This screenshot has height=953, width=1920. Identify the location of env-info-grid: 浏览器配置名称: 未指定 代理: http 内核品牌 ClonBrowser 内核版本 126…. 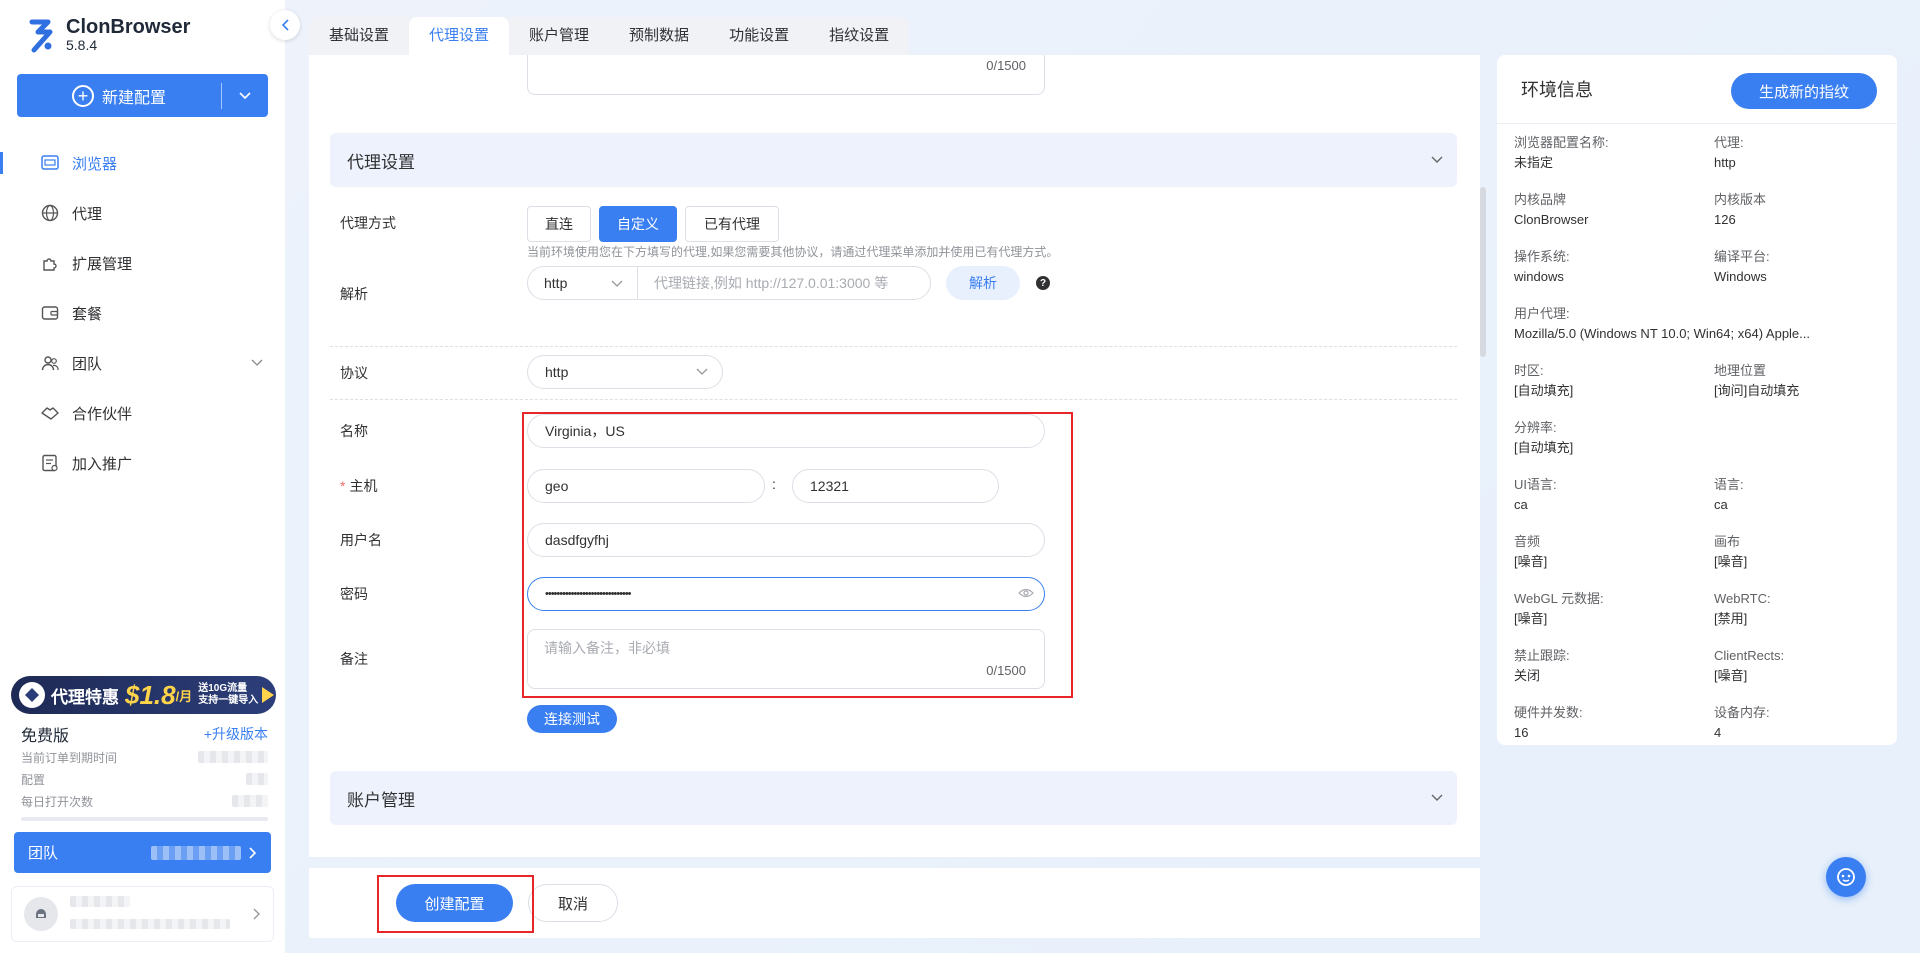
(1699, 443).